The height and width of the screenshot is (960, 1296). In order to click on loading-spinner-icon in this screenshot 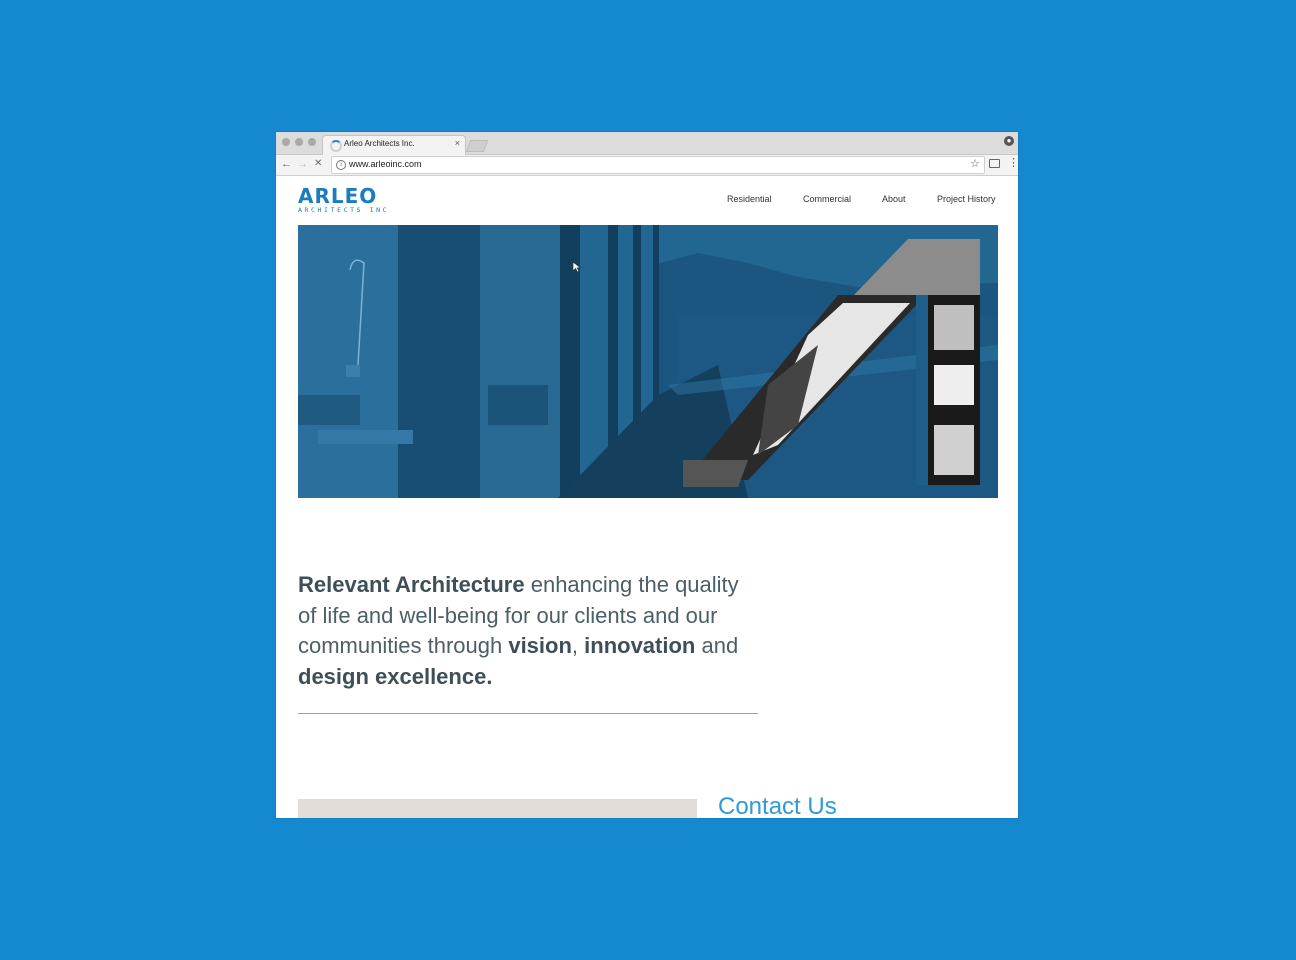, I will do `click(336, 146)`.